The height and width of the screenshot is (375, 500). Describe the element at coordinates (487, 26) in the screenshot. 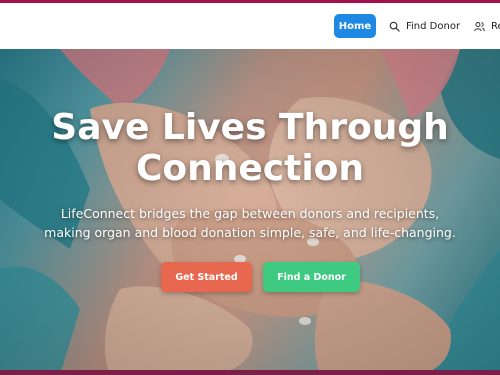

I see `nav-register-link: Re` at that location.